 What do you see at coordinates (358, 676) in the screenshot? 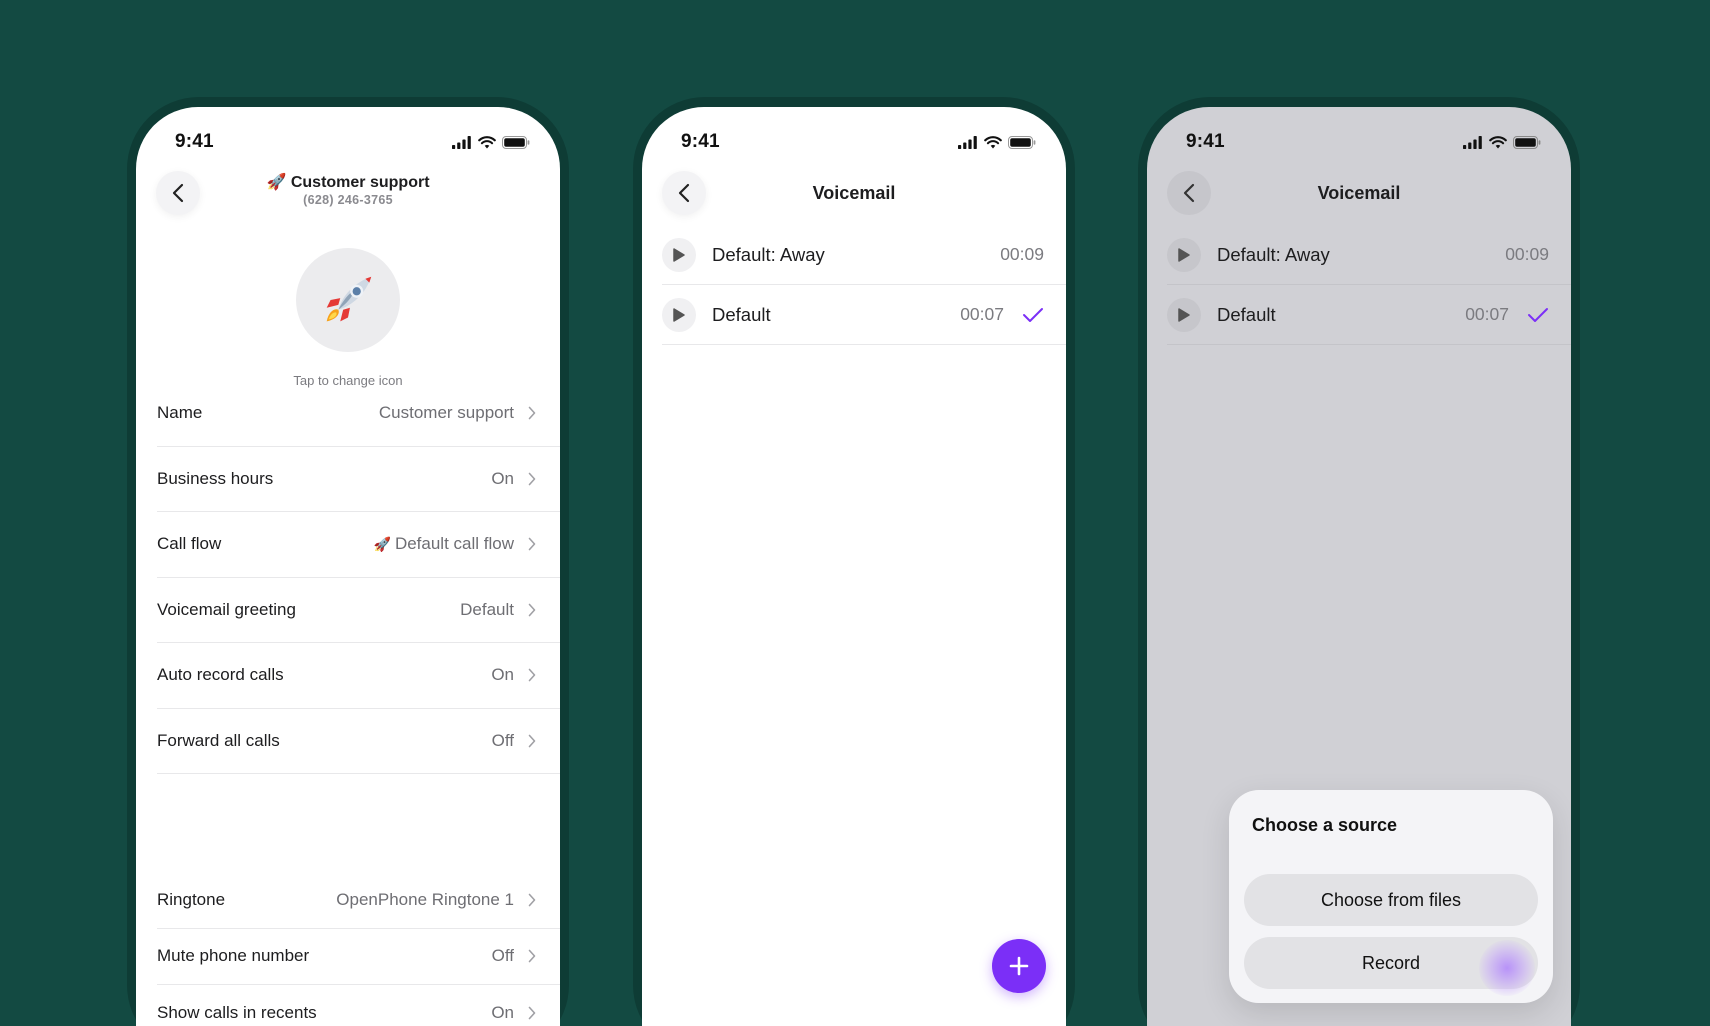
I see `setting-row-auto-record: Auto record calls On` at bounding box center [358, 676].